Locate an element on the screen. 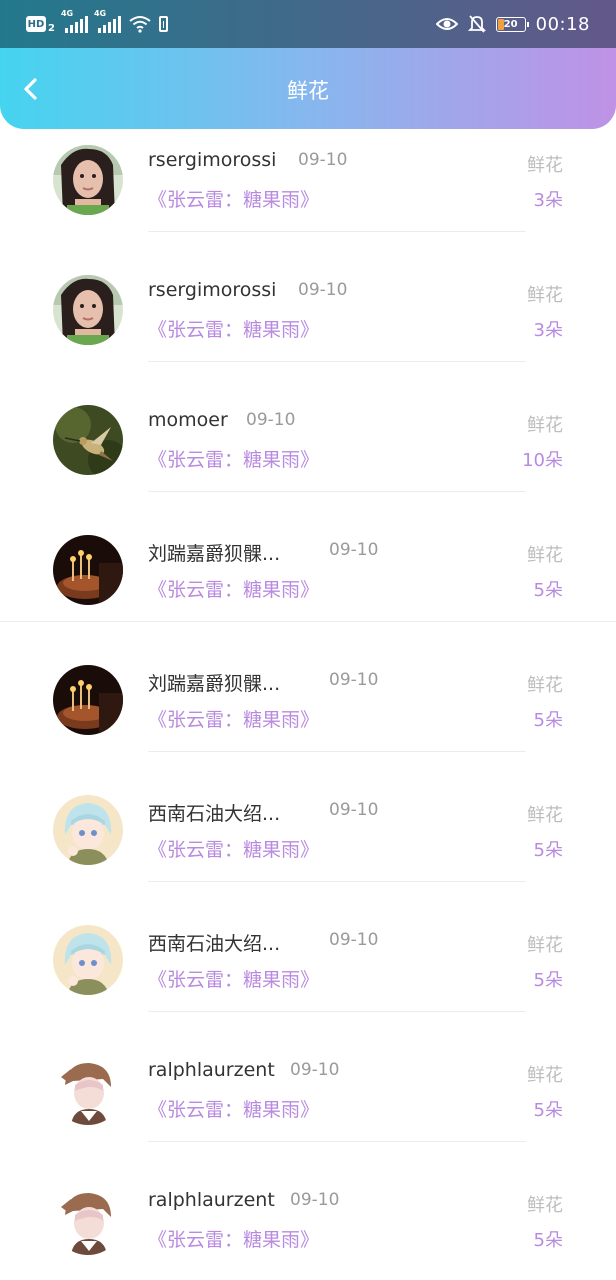  status-right: 20 00:18 is located at coordinates (512, 24).